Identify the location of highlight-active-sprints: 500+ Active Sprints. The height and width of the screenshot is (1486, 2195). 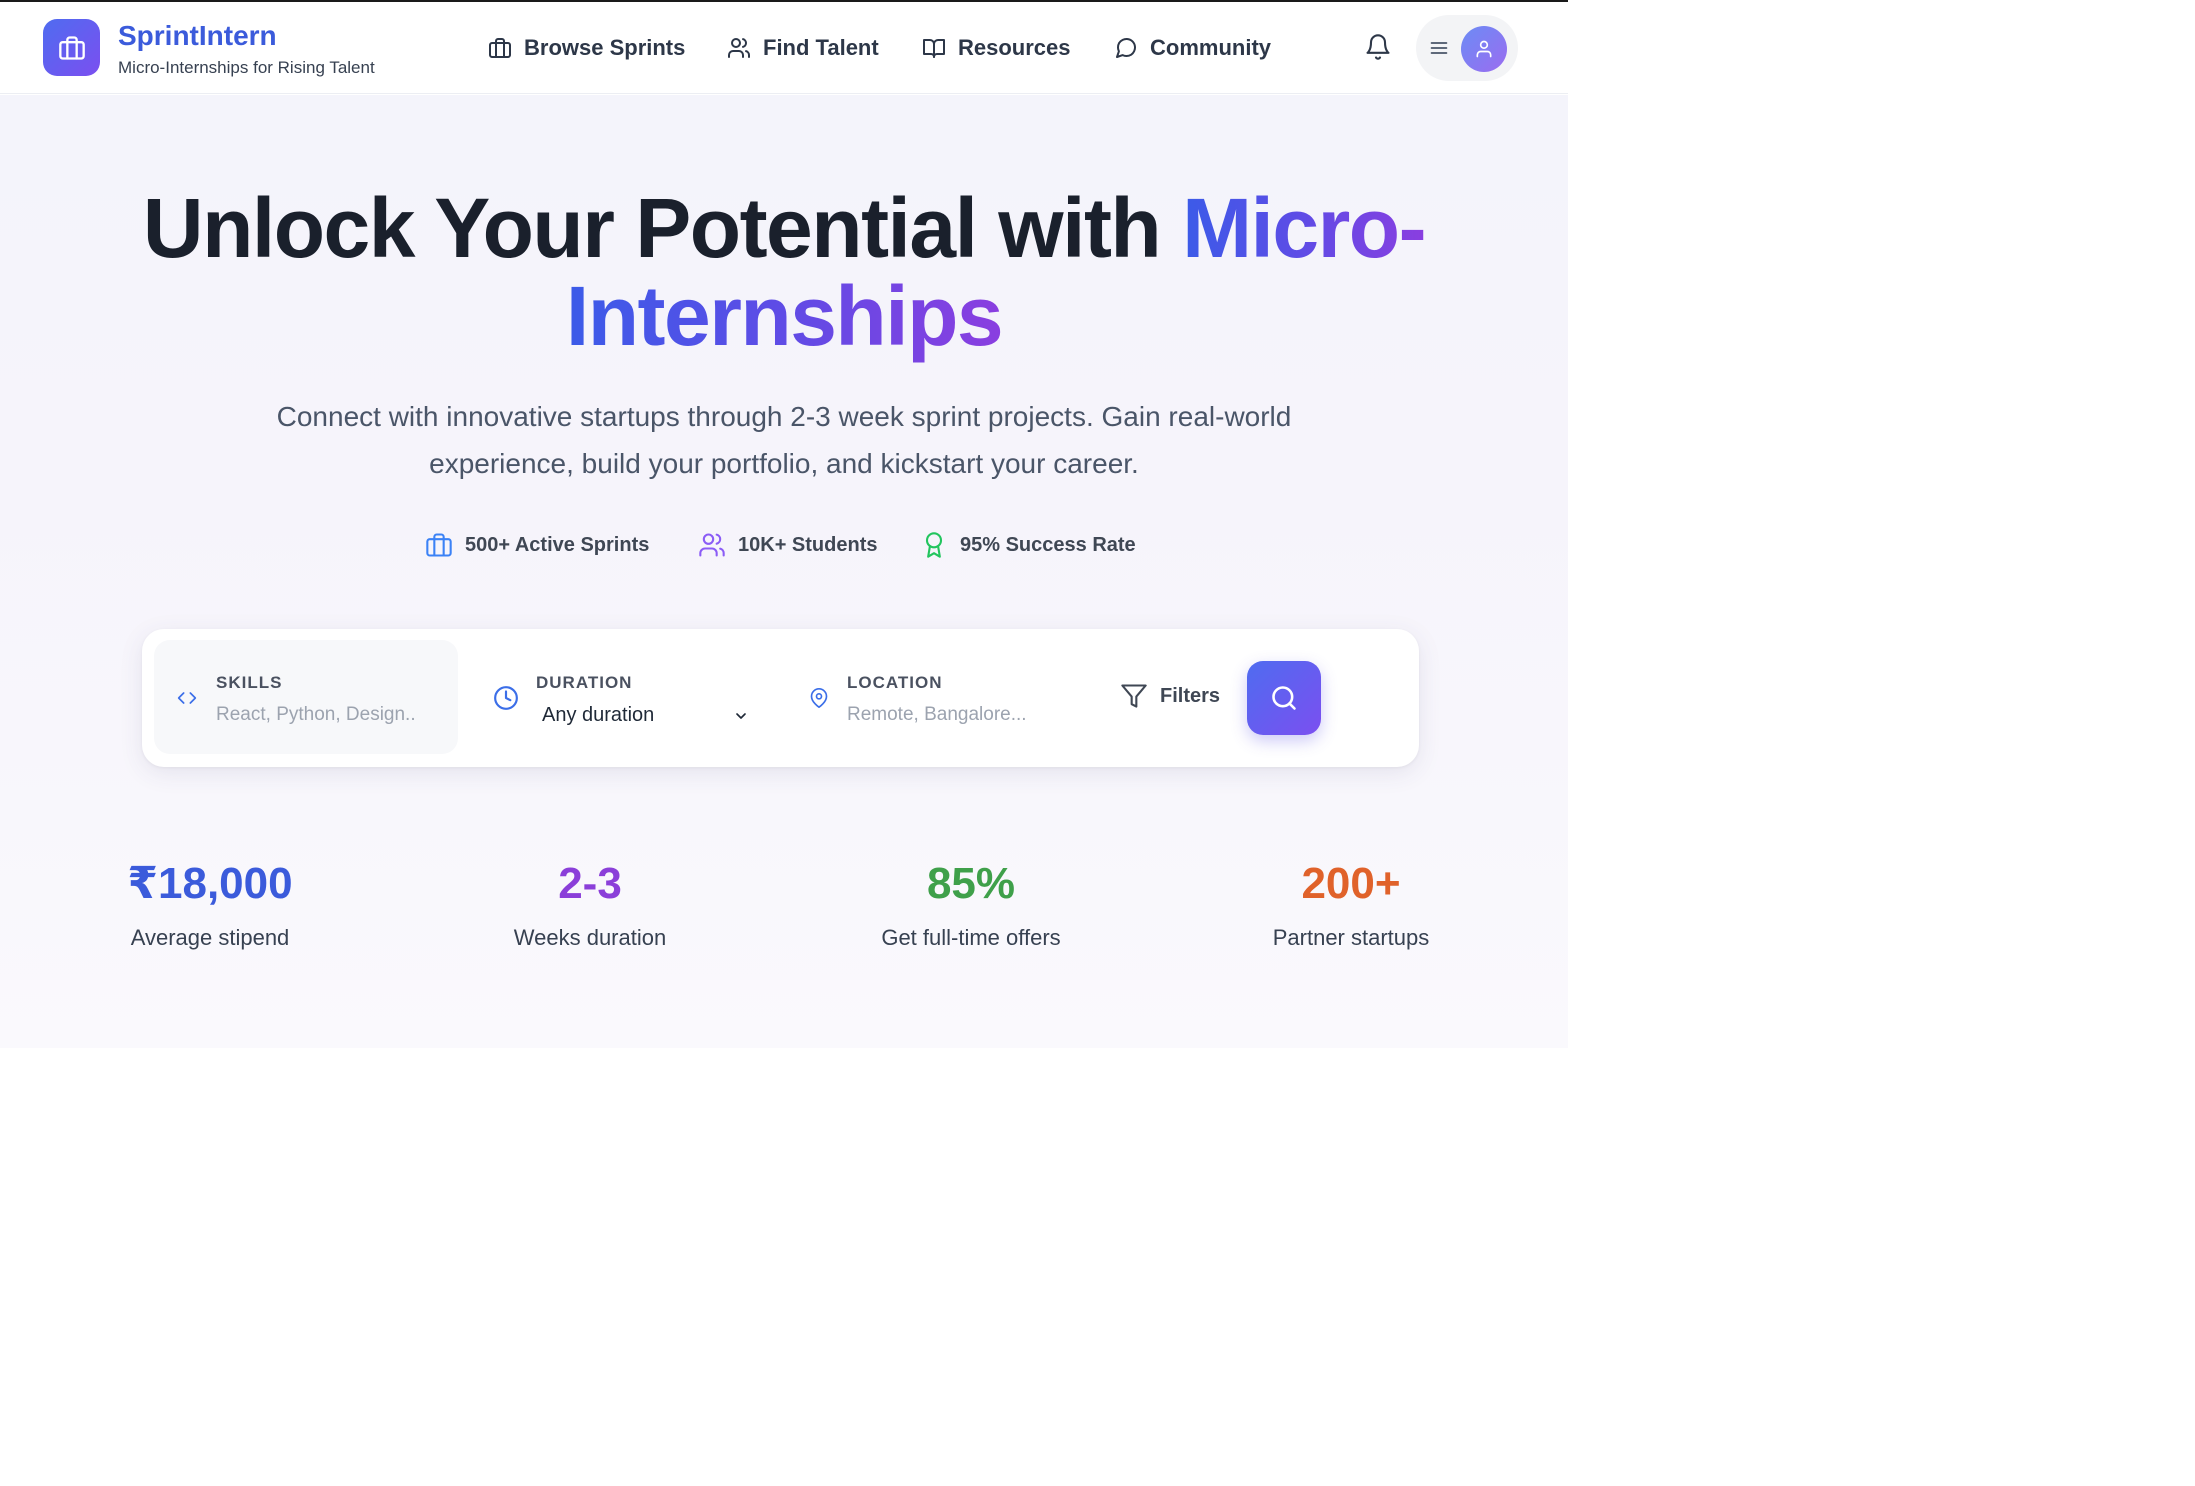
(537, 545).